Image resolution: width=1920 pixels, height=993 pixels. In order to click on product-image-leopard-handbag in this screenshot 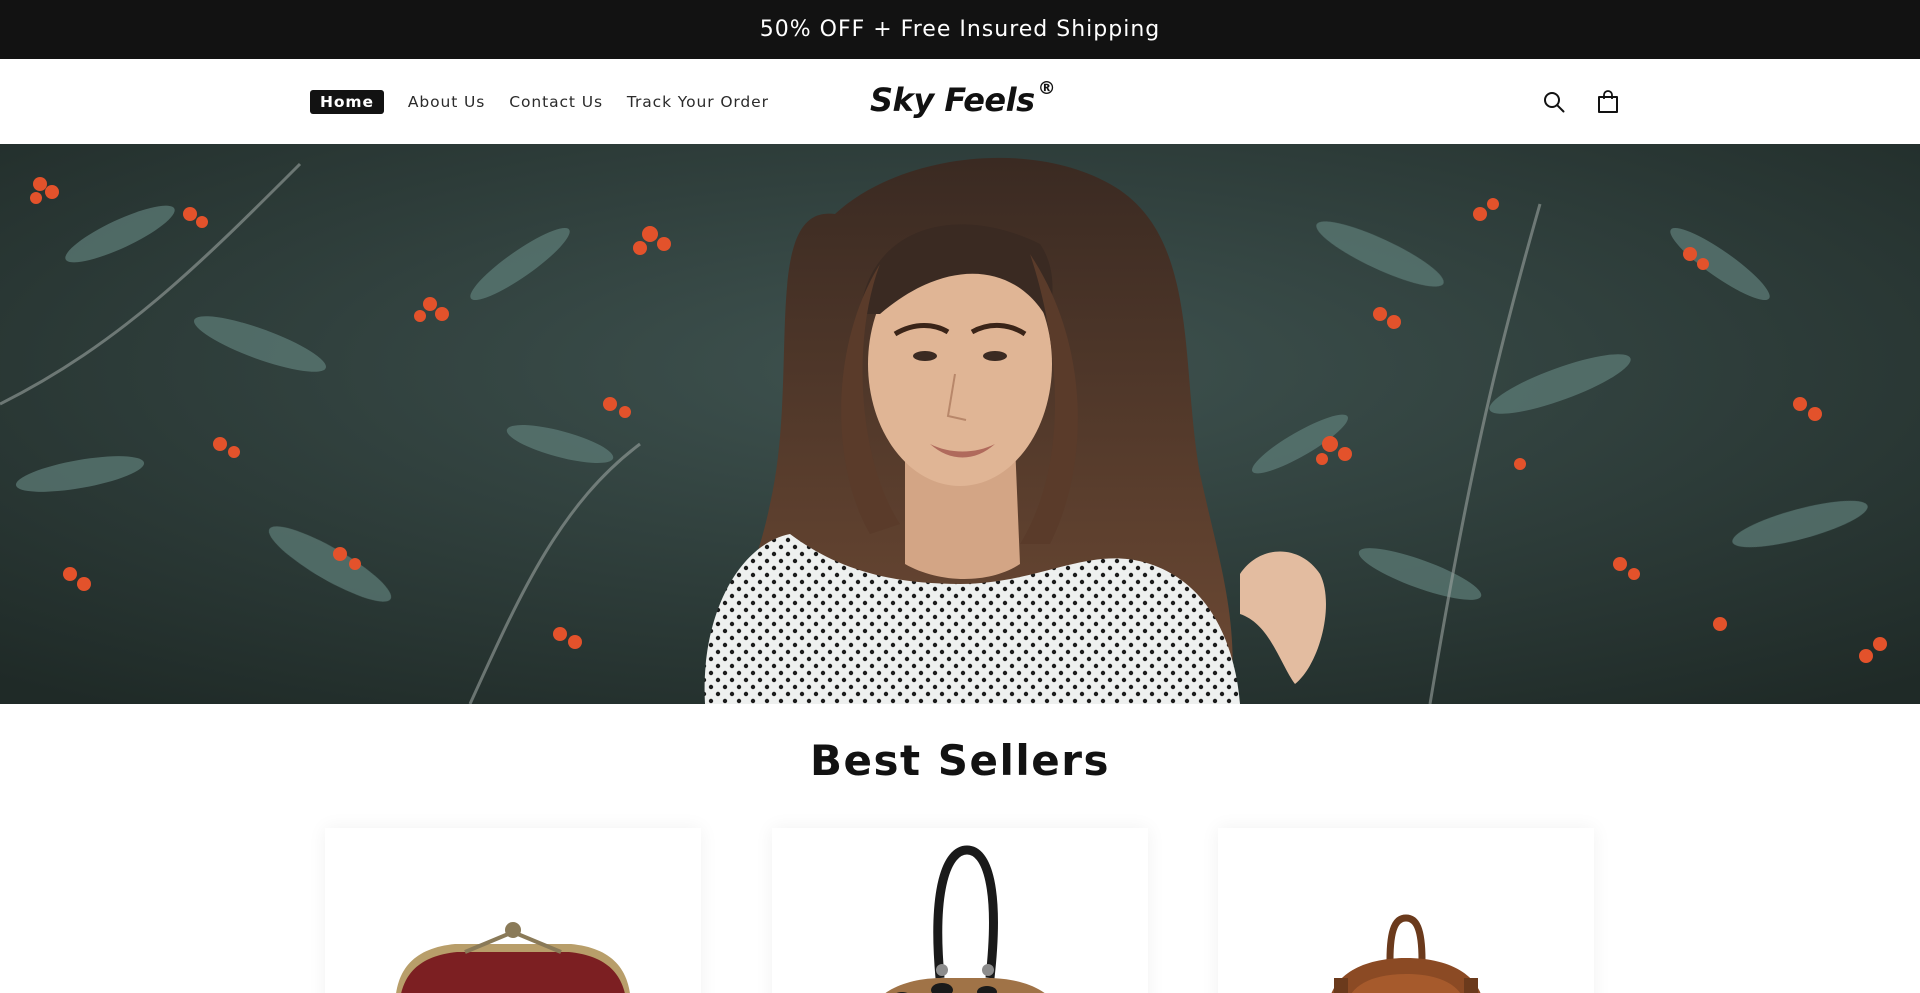, I will do `click(960, 910)`.